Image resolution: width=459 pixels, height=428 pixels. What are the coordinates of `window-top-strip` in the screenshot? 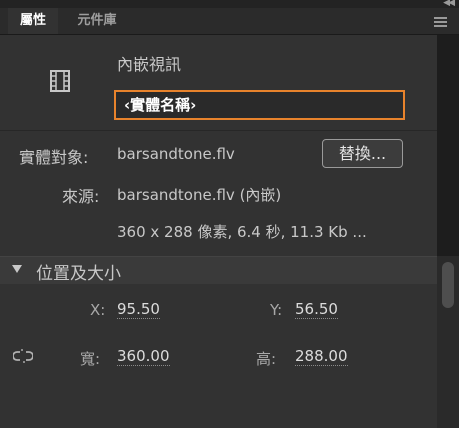 It's located at (229, 4).